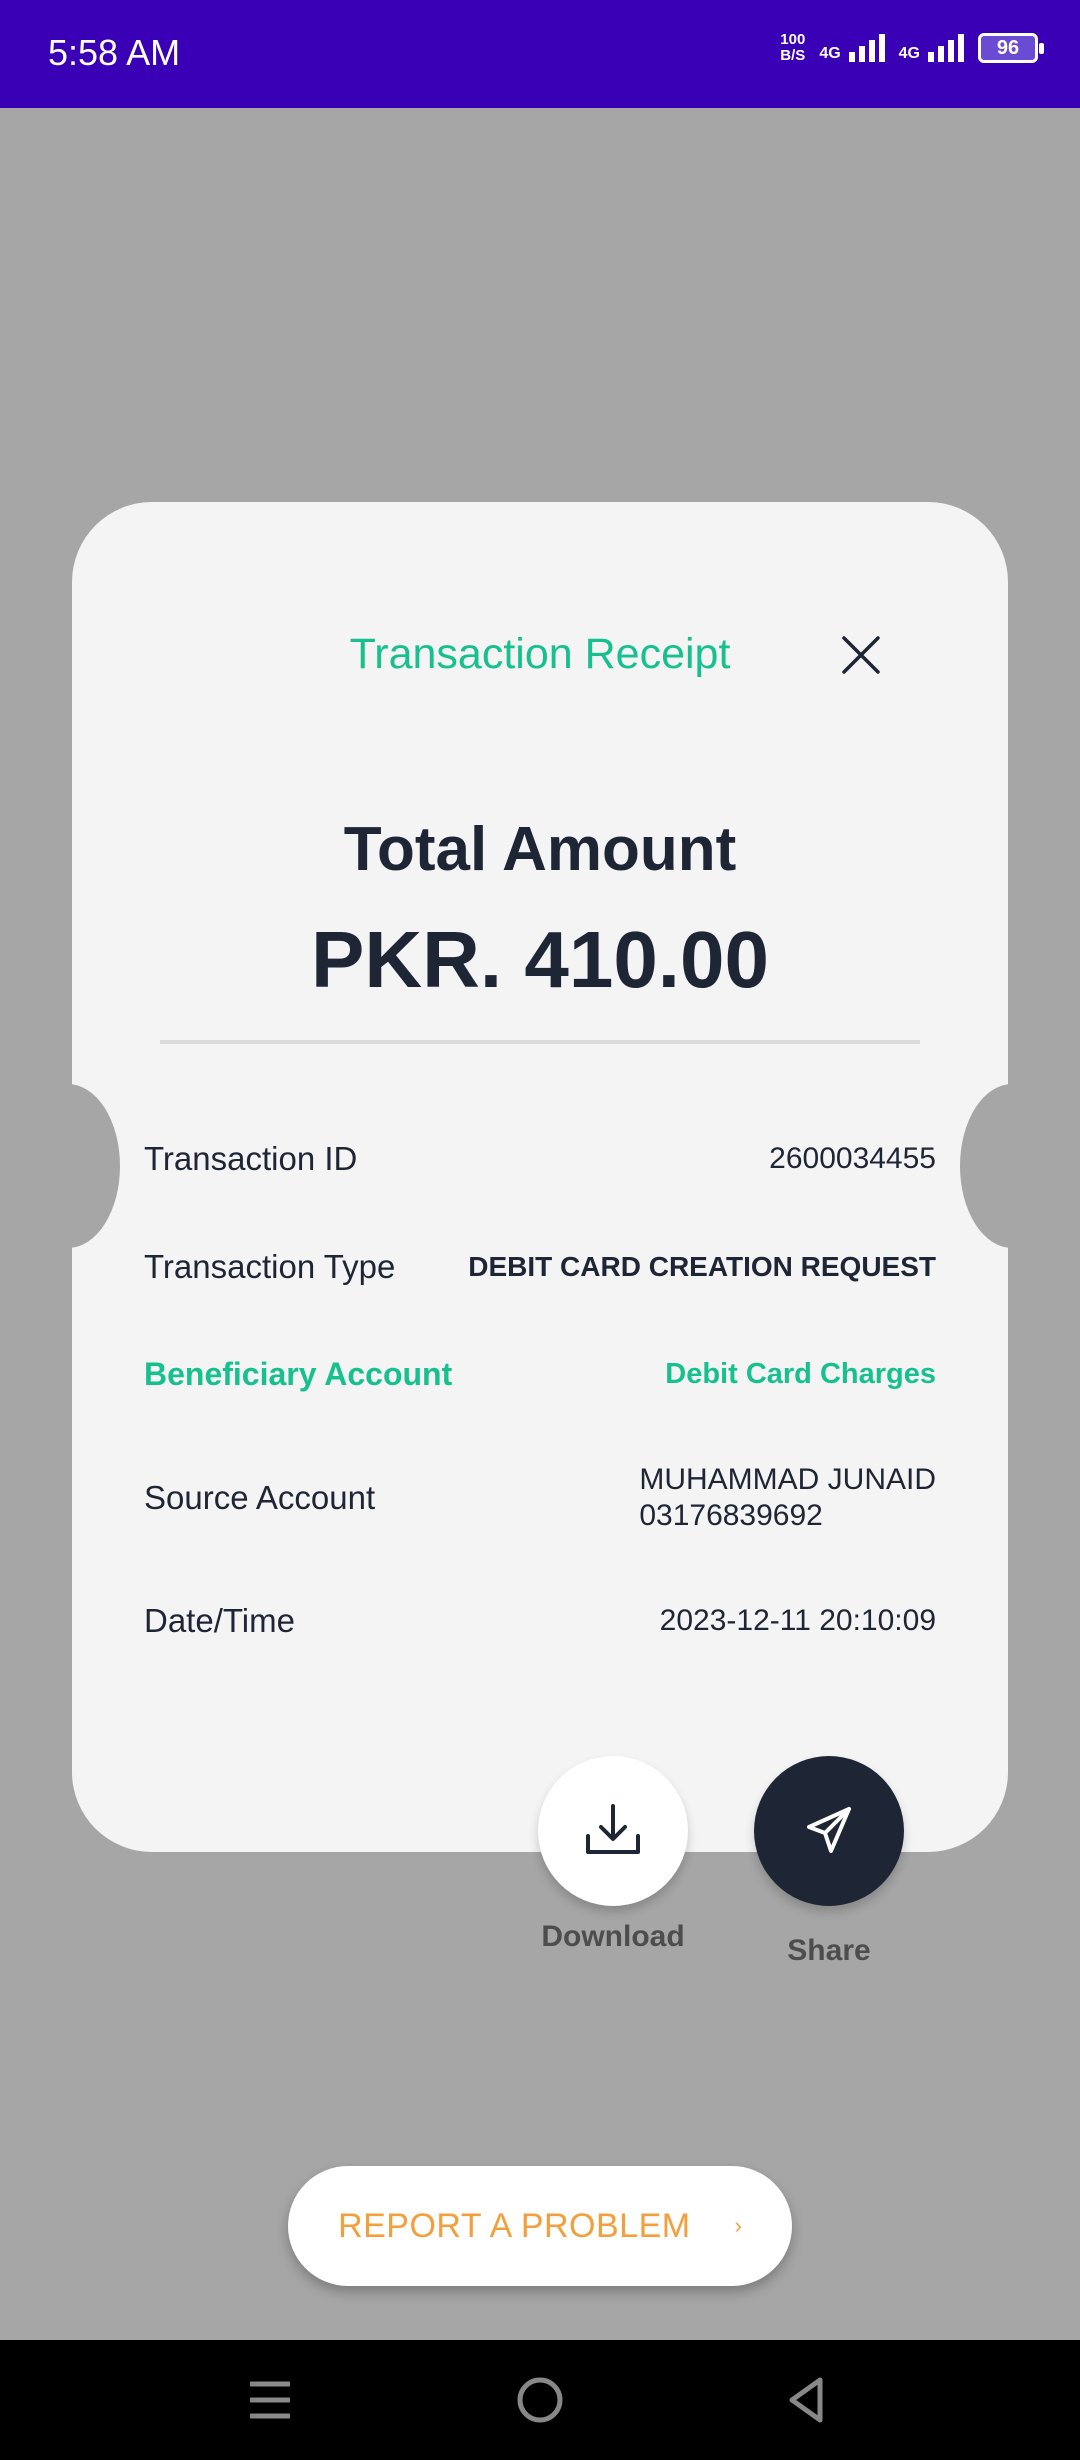 The height and width of the screenshot is (2460, 1080). I want to click on home-icon, so click(540, 2400).